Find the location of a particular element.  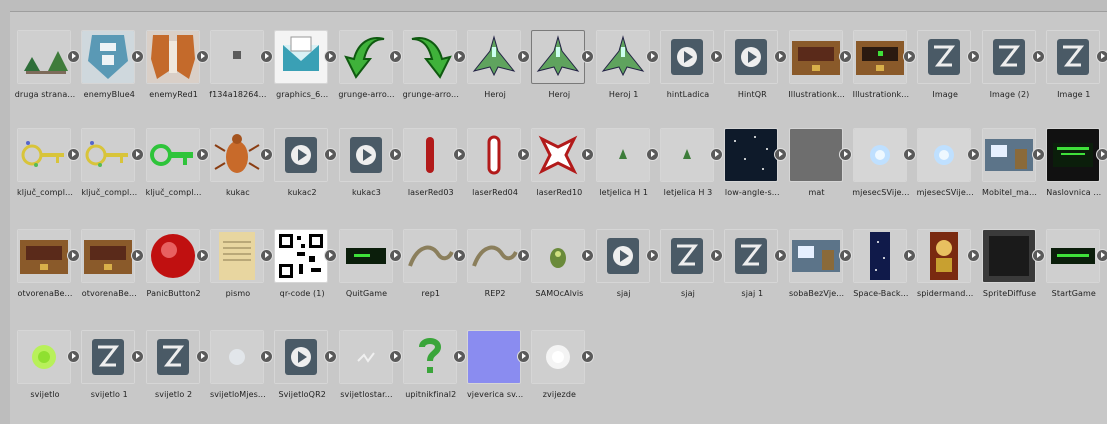

asset-tile: hintLadica is located at coordinates (690, 74).